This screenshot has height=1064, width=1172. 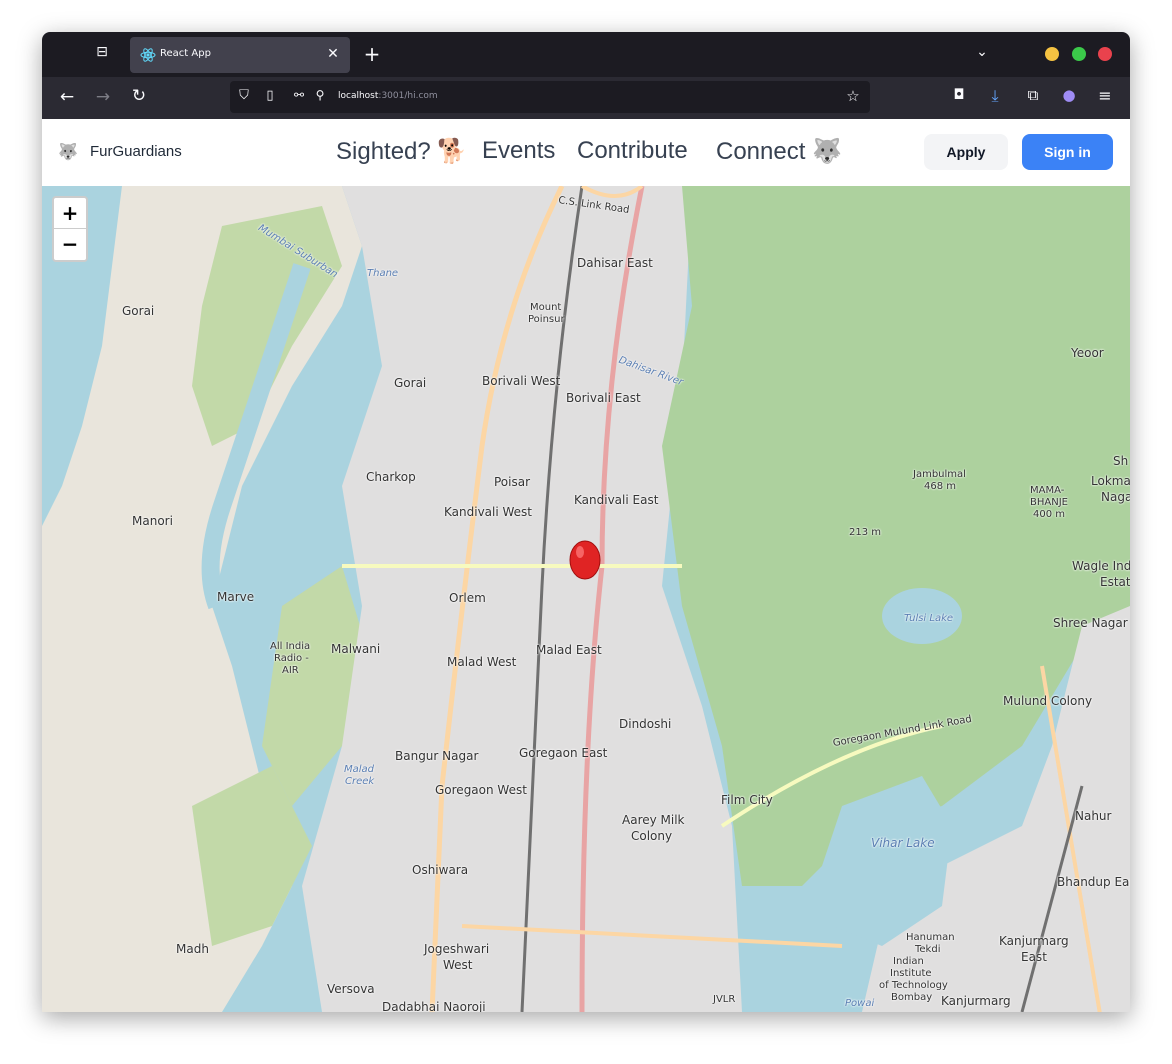 I want to click on map-label: Marve, so click(x=236, y=597).